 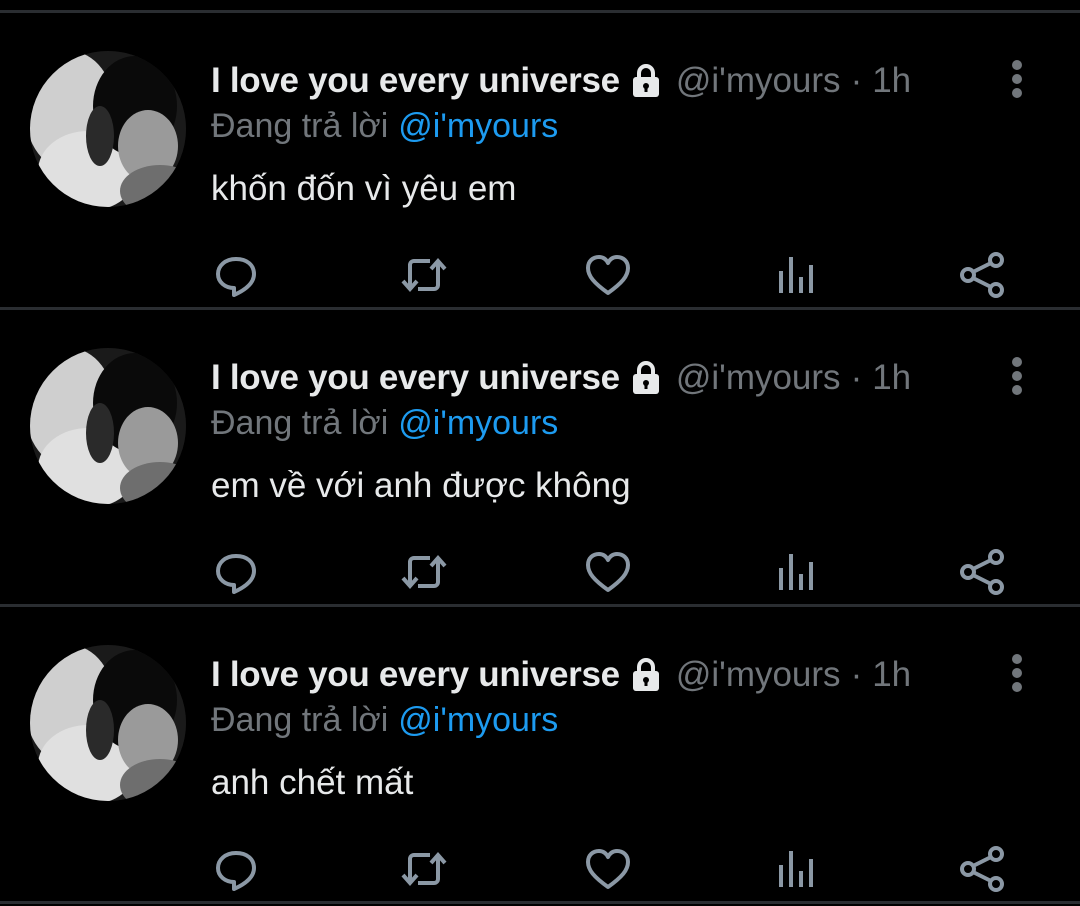 What do you see at coordinates (312, 782) in the screenshot?
I see `tweet-text: anh chết mất` at bounding box center [312, 782].